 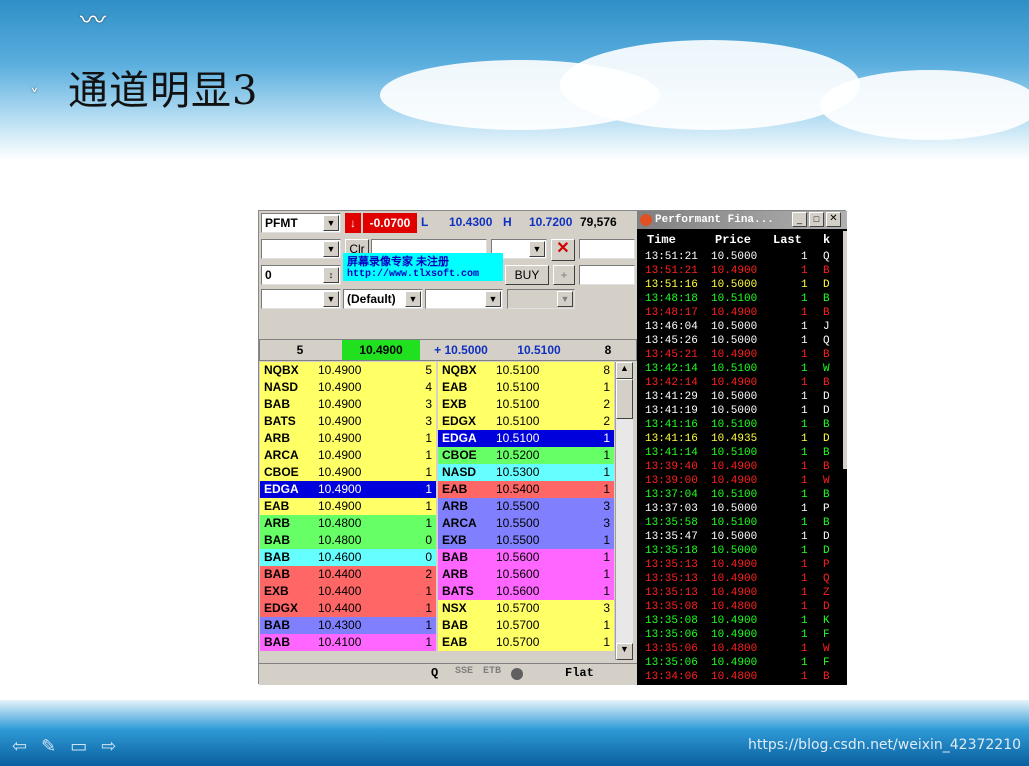 I want to click on market-maker: EAB, so click(x=277, y=506).